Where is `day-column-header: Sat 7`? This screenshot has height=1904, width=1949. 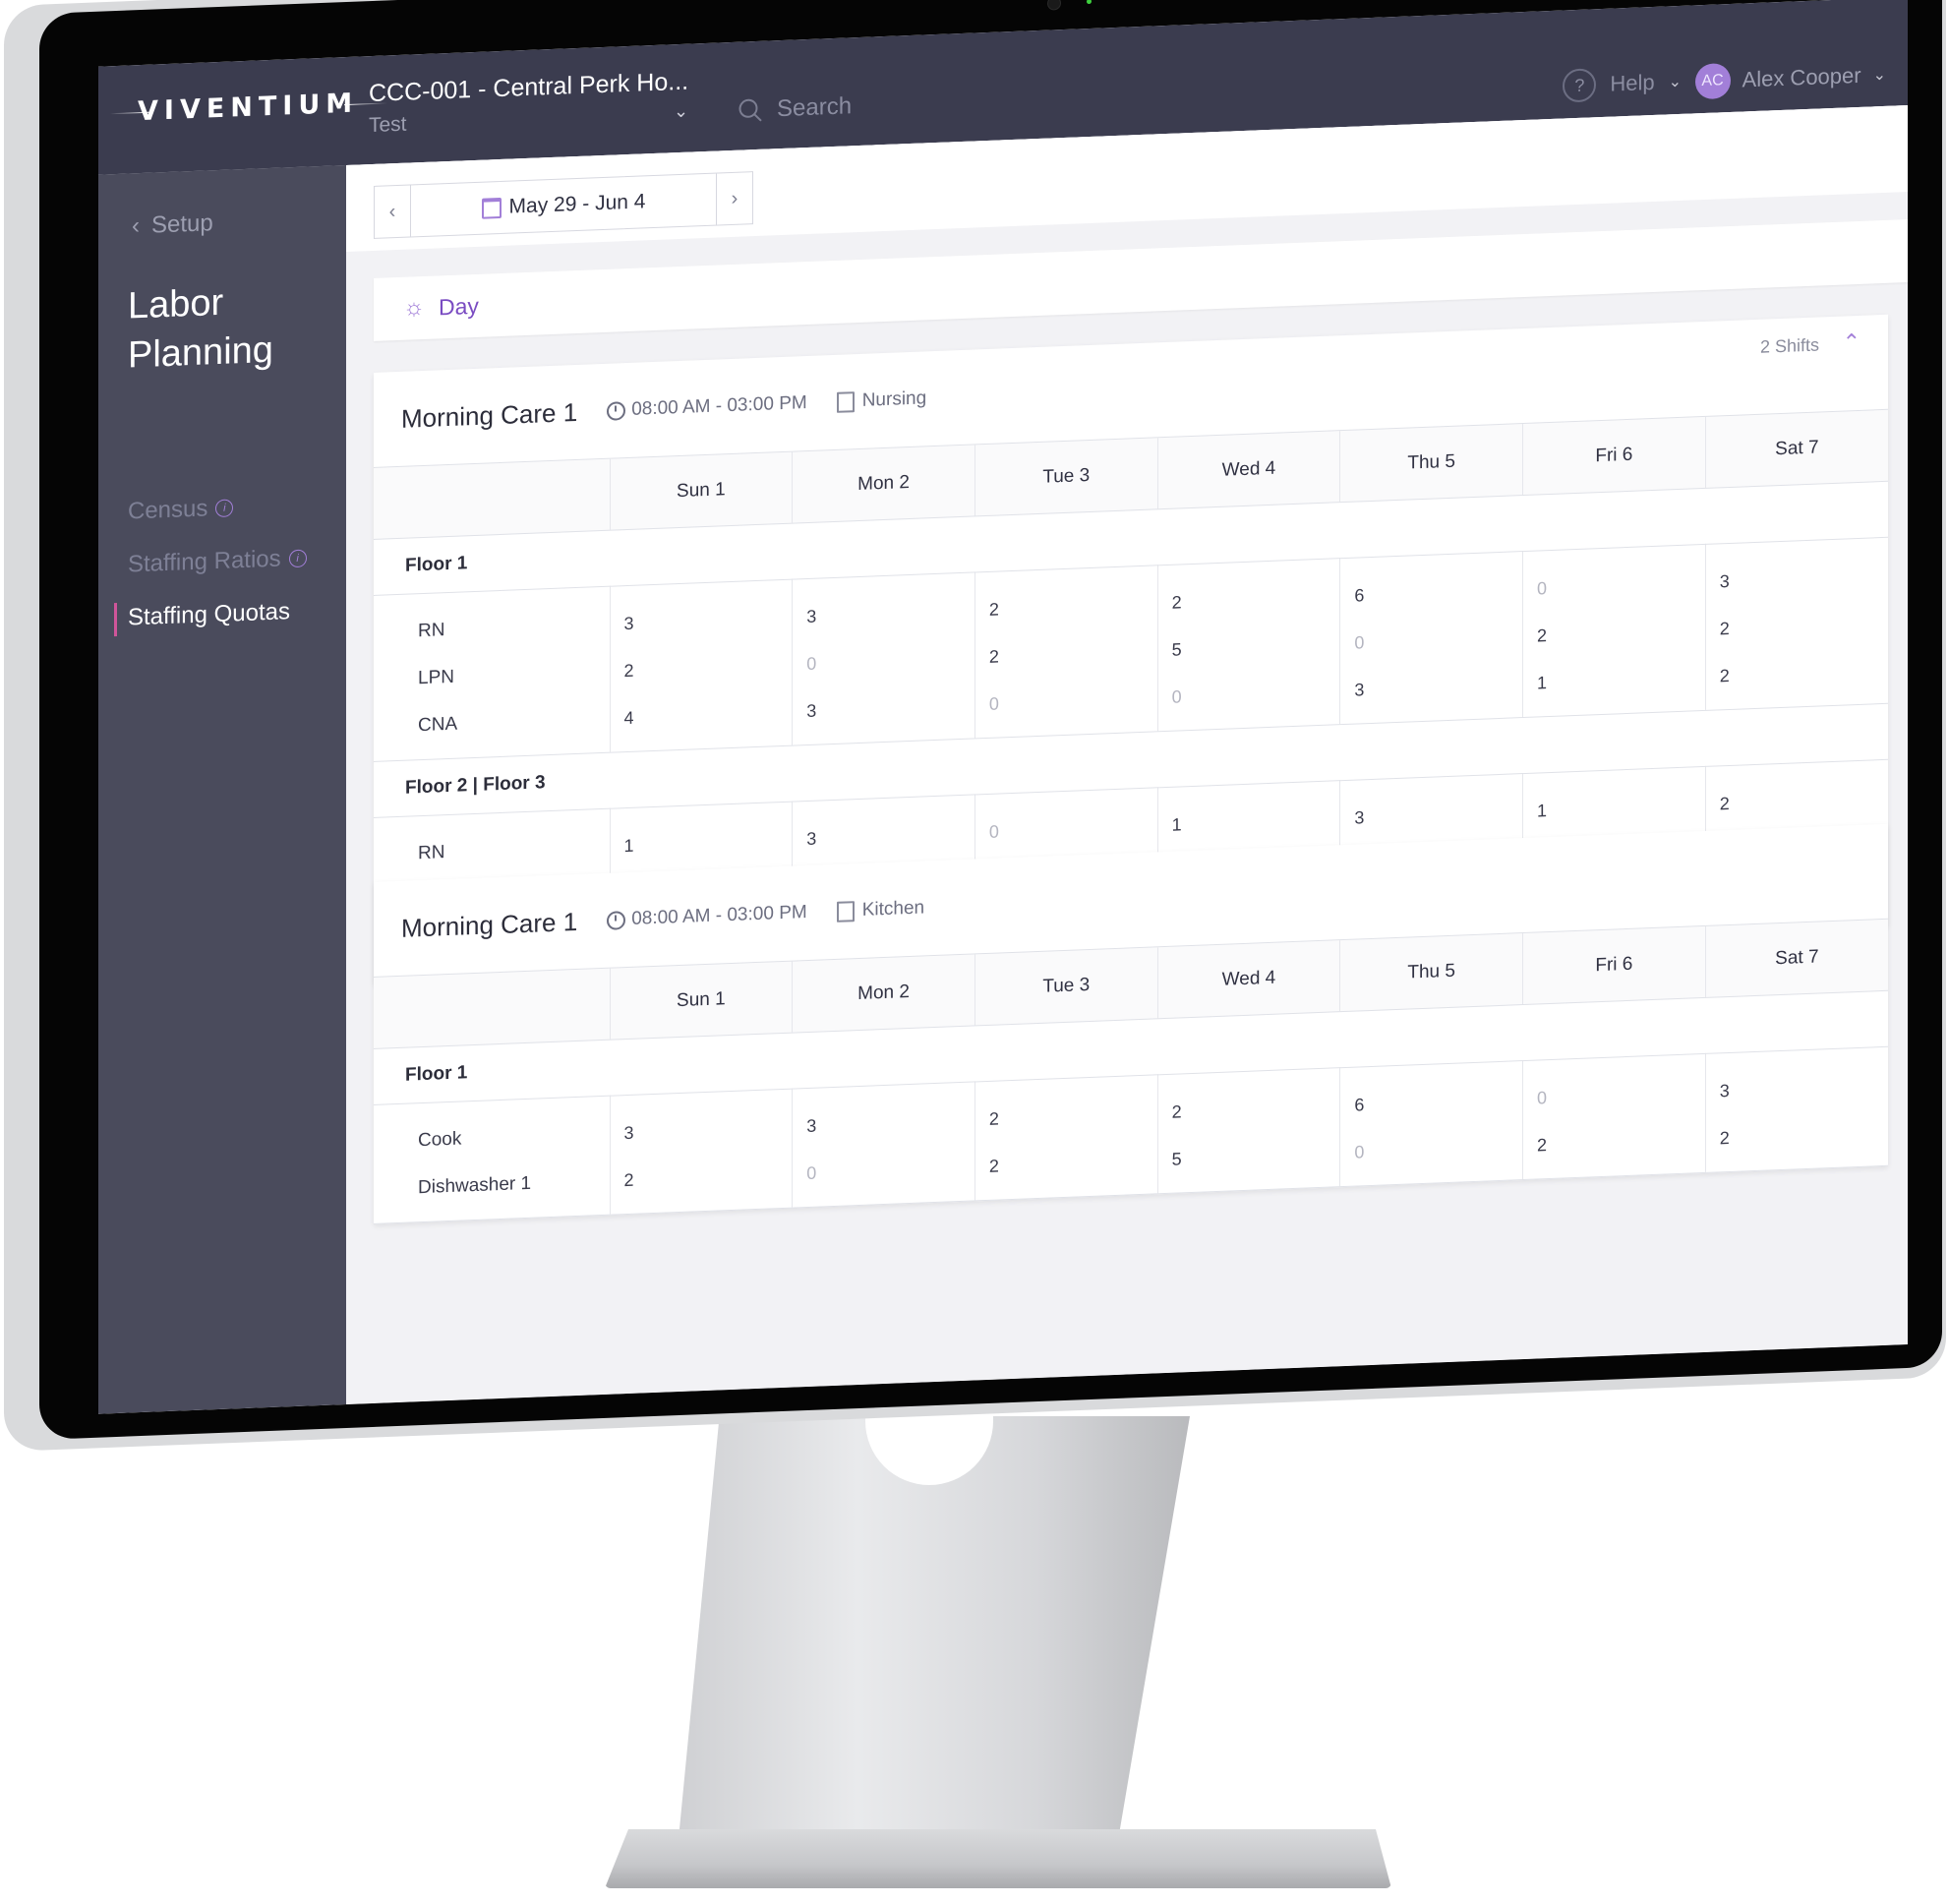
day-column-header: Sat 7 is located at coordinates (1796, 958).